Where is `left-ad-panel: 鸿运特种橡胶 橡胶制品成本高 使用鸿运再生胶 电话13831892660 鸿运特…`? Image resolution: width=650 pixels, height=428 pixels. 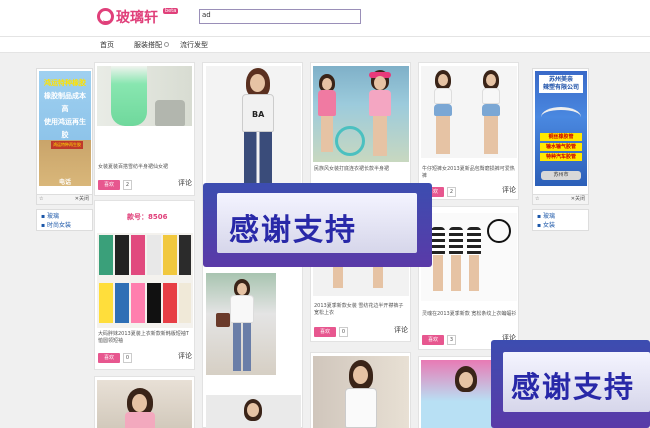
left-ad-panel: 鸿运特种橡胶 橡胶制品成本高 使用鸿运再生胶 电话13831892660 鸿运特… is located at coordinates (64, 136).